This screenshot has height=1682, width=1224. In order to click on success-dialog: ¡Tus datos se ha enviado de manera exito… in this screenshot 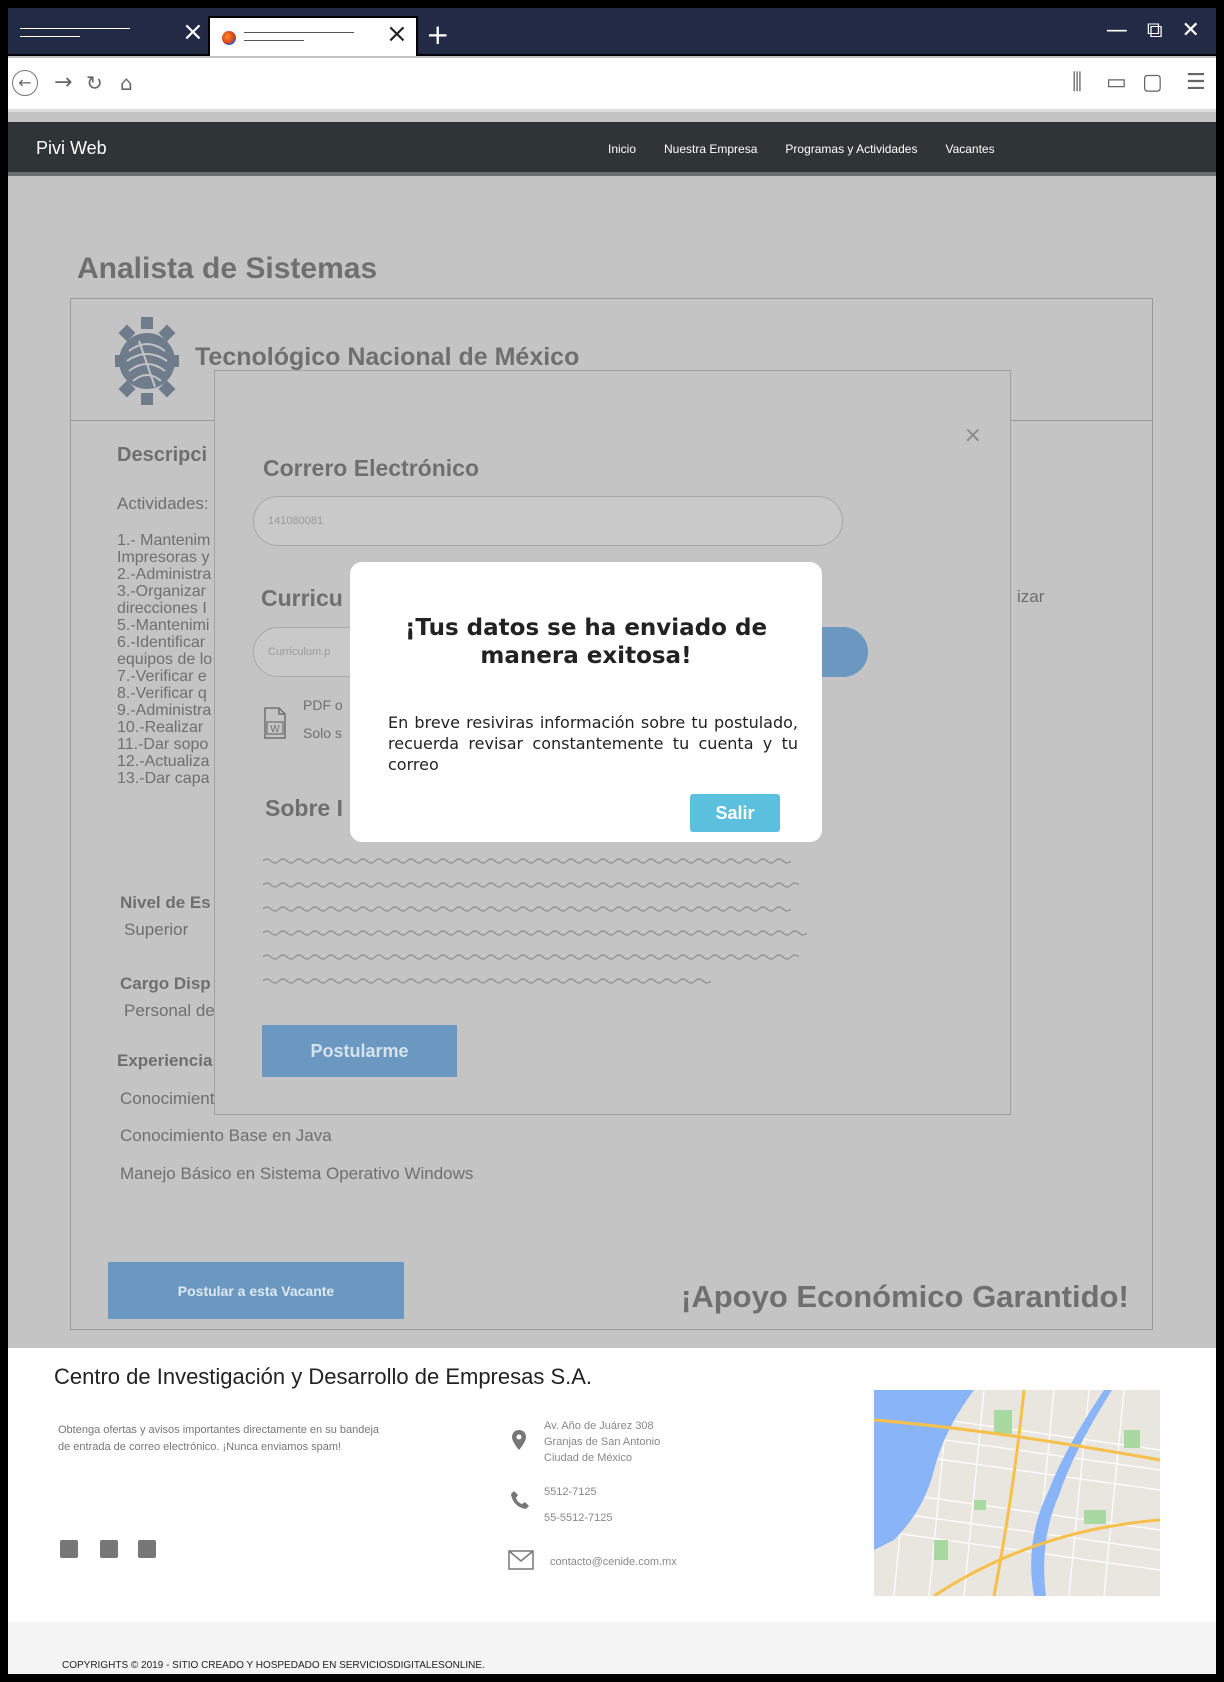, I will do `click(586, 702)`.